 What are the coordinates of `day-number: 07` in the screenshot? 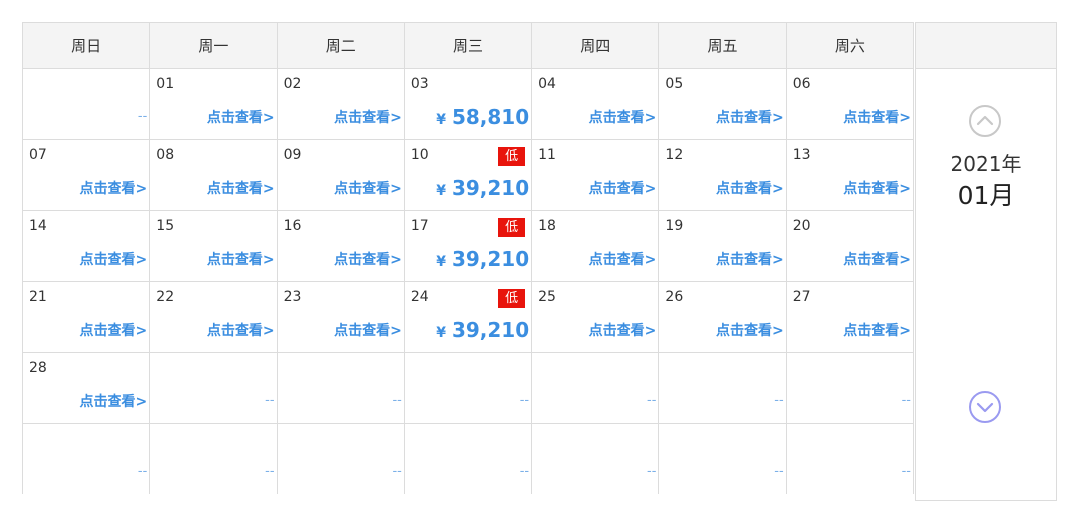 It's located at (38, 155).